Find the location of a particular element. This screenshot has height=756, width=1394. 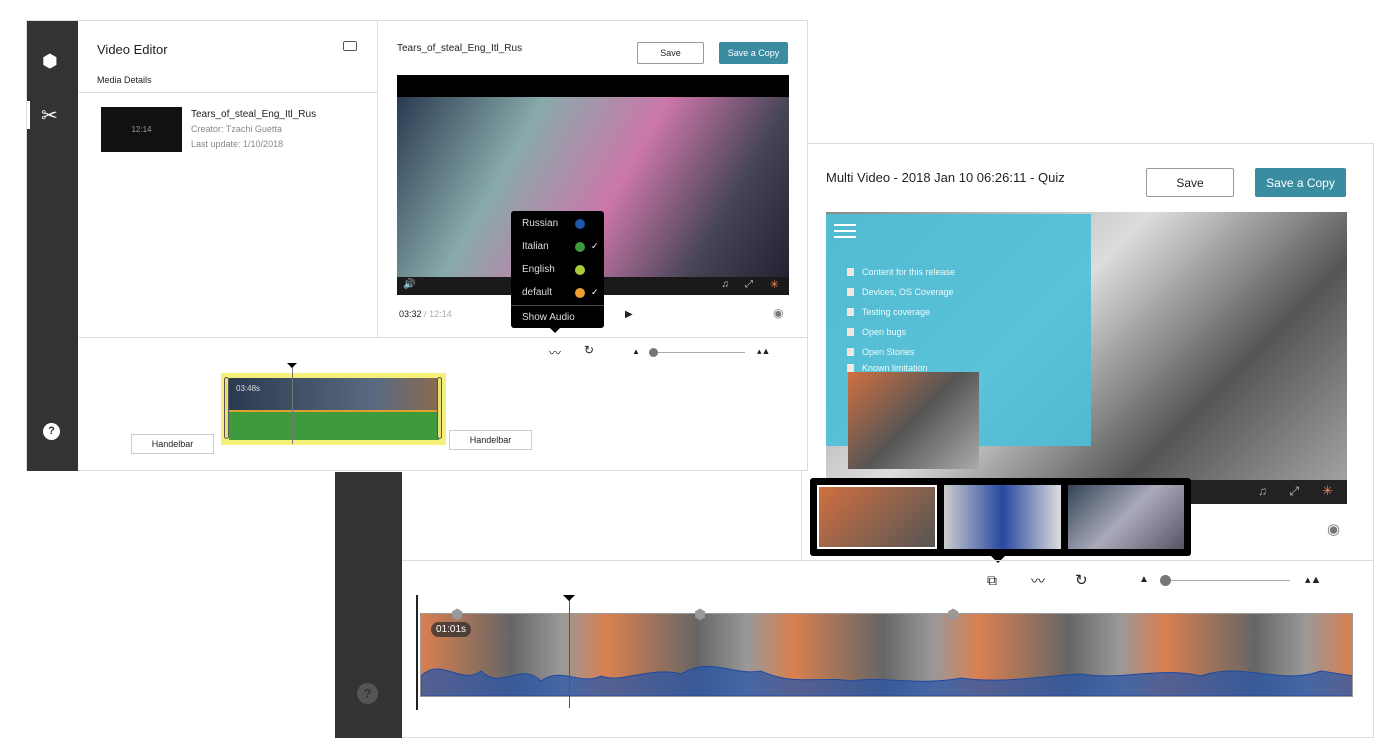

trim-handle-right is located at coordinates (439, 408).